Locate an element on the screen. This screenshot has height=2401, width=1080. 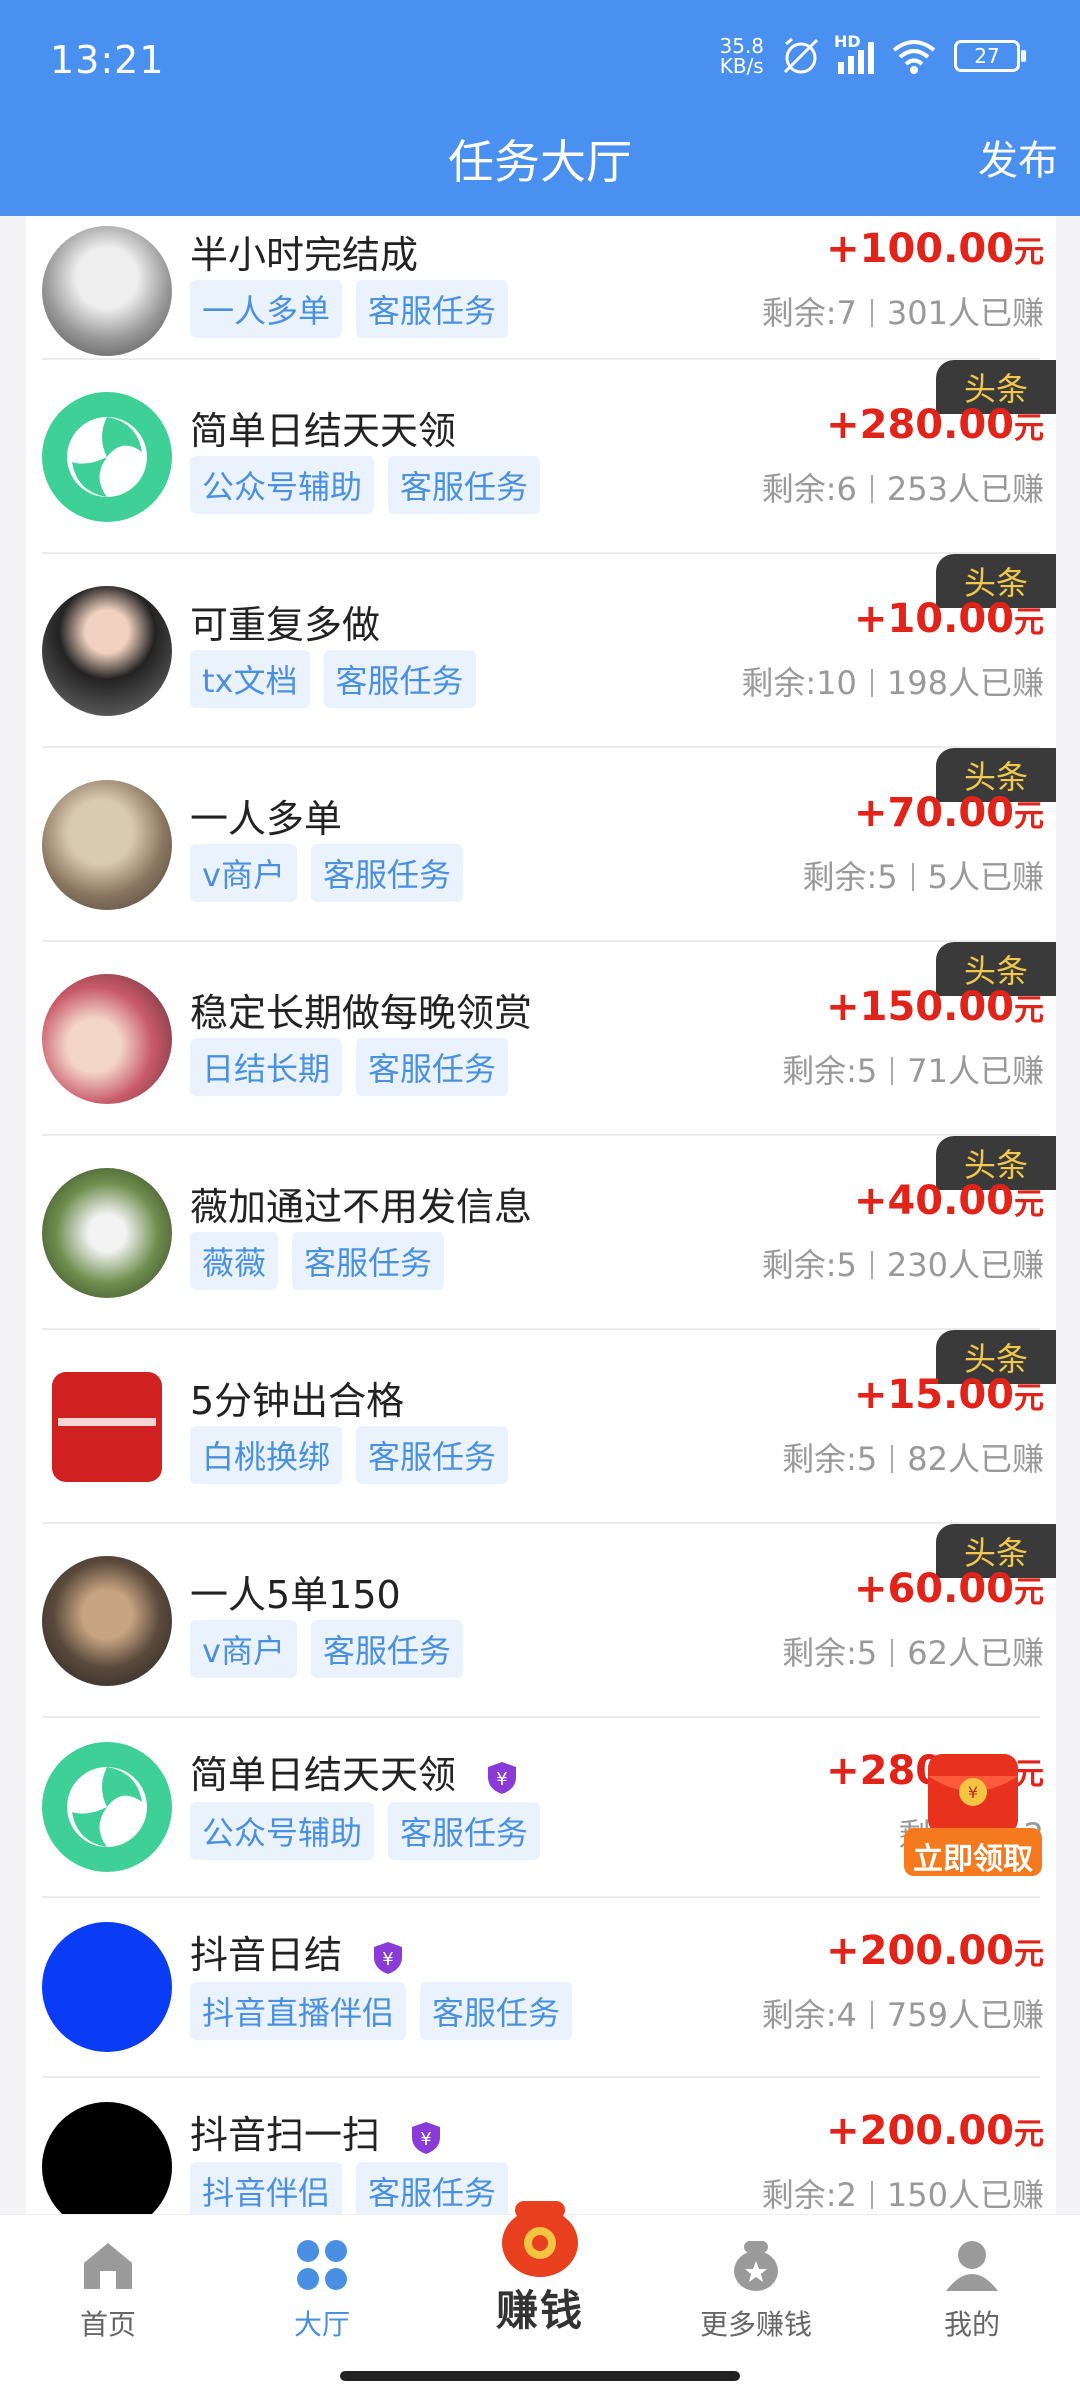
task-tag: 薇薇 is located at coordinates (234, 1261).